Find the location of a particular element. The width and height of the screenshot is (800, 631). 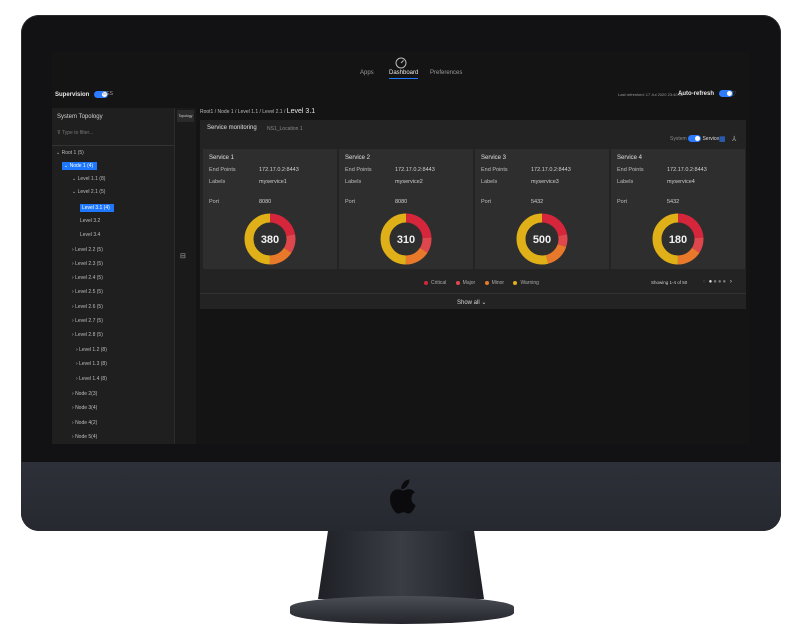

grid-view-icon: ▦ is located at coordinates (723, 139).